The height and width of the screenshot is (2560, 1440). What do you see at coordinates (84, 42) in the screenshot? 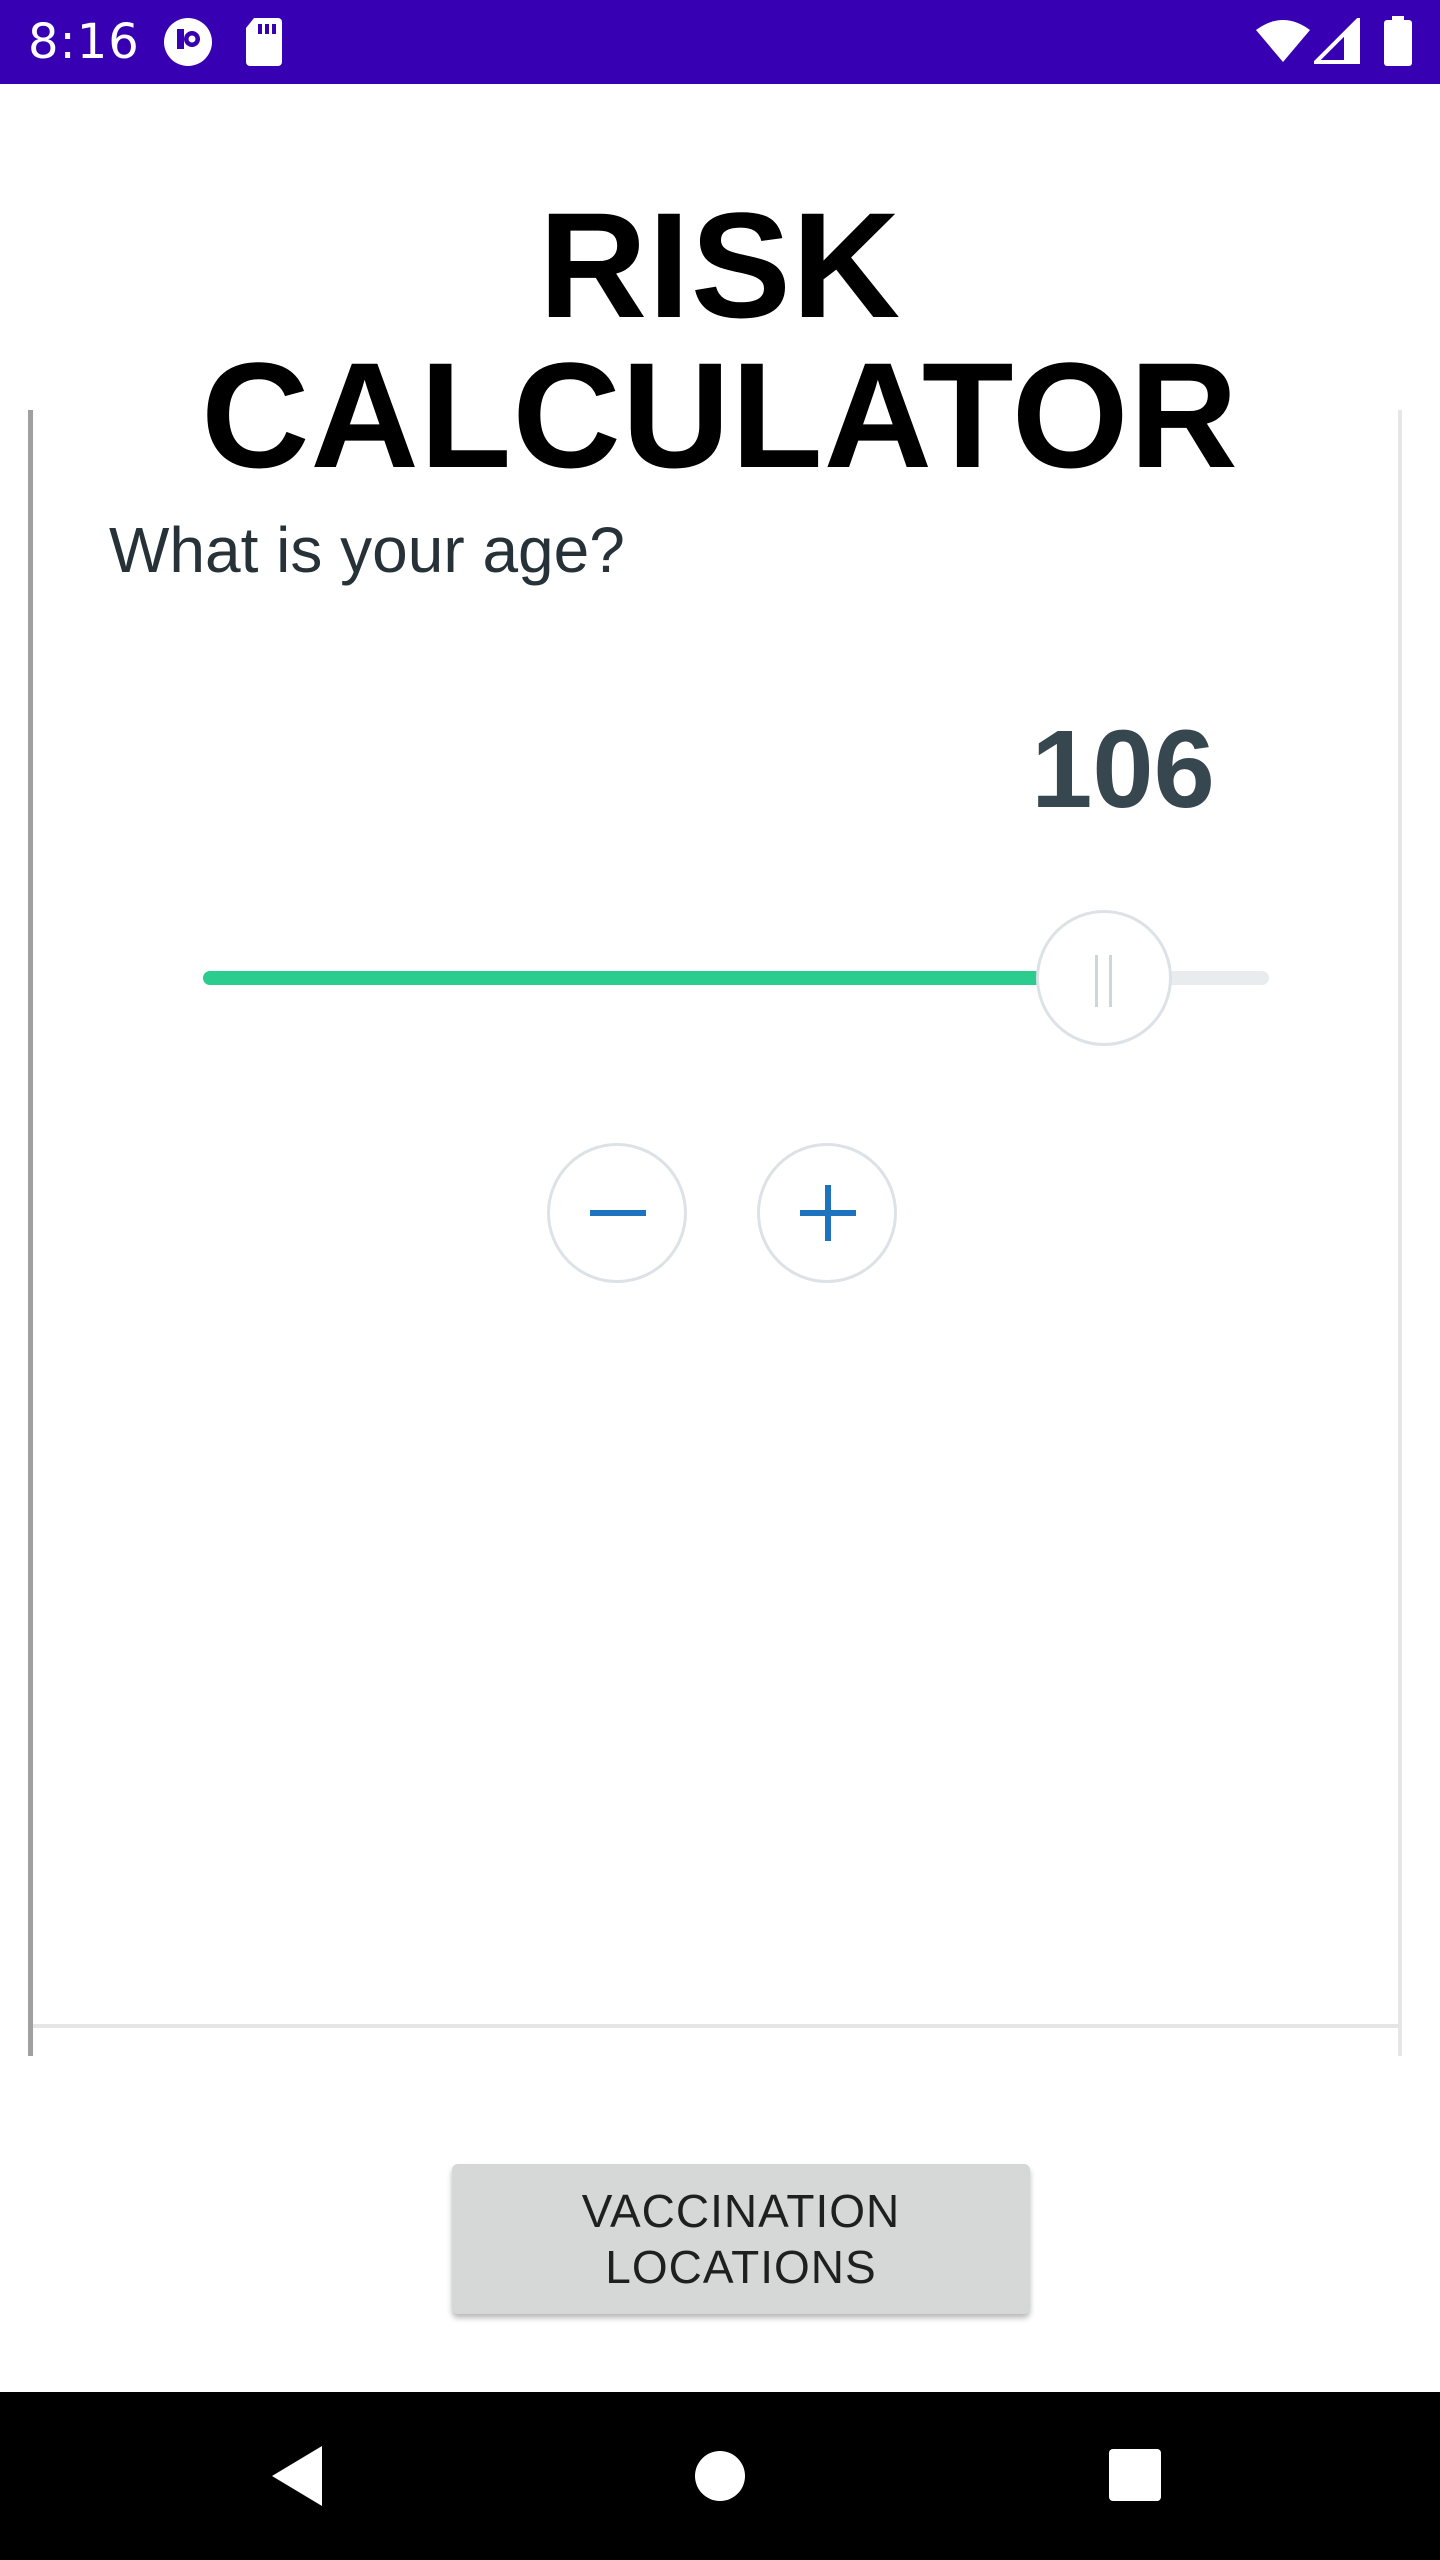
I see `status-time: 8:16` at bounding box center [84, 42].